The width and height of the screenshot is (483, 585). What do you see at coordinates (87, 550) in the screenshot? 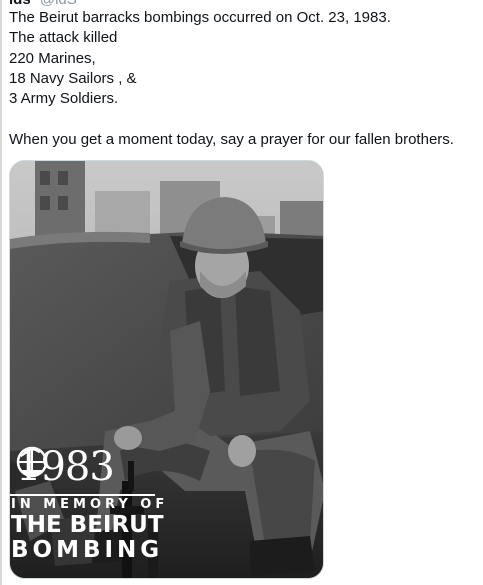
I see `title-line-2: BOMBING` at bounding box center [87, 550].